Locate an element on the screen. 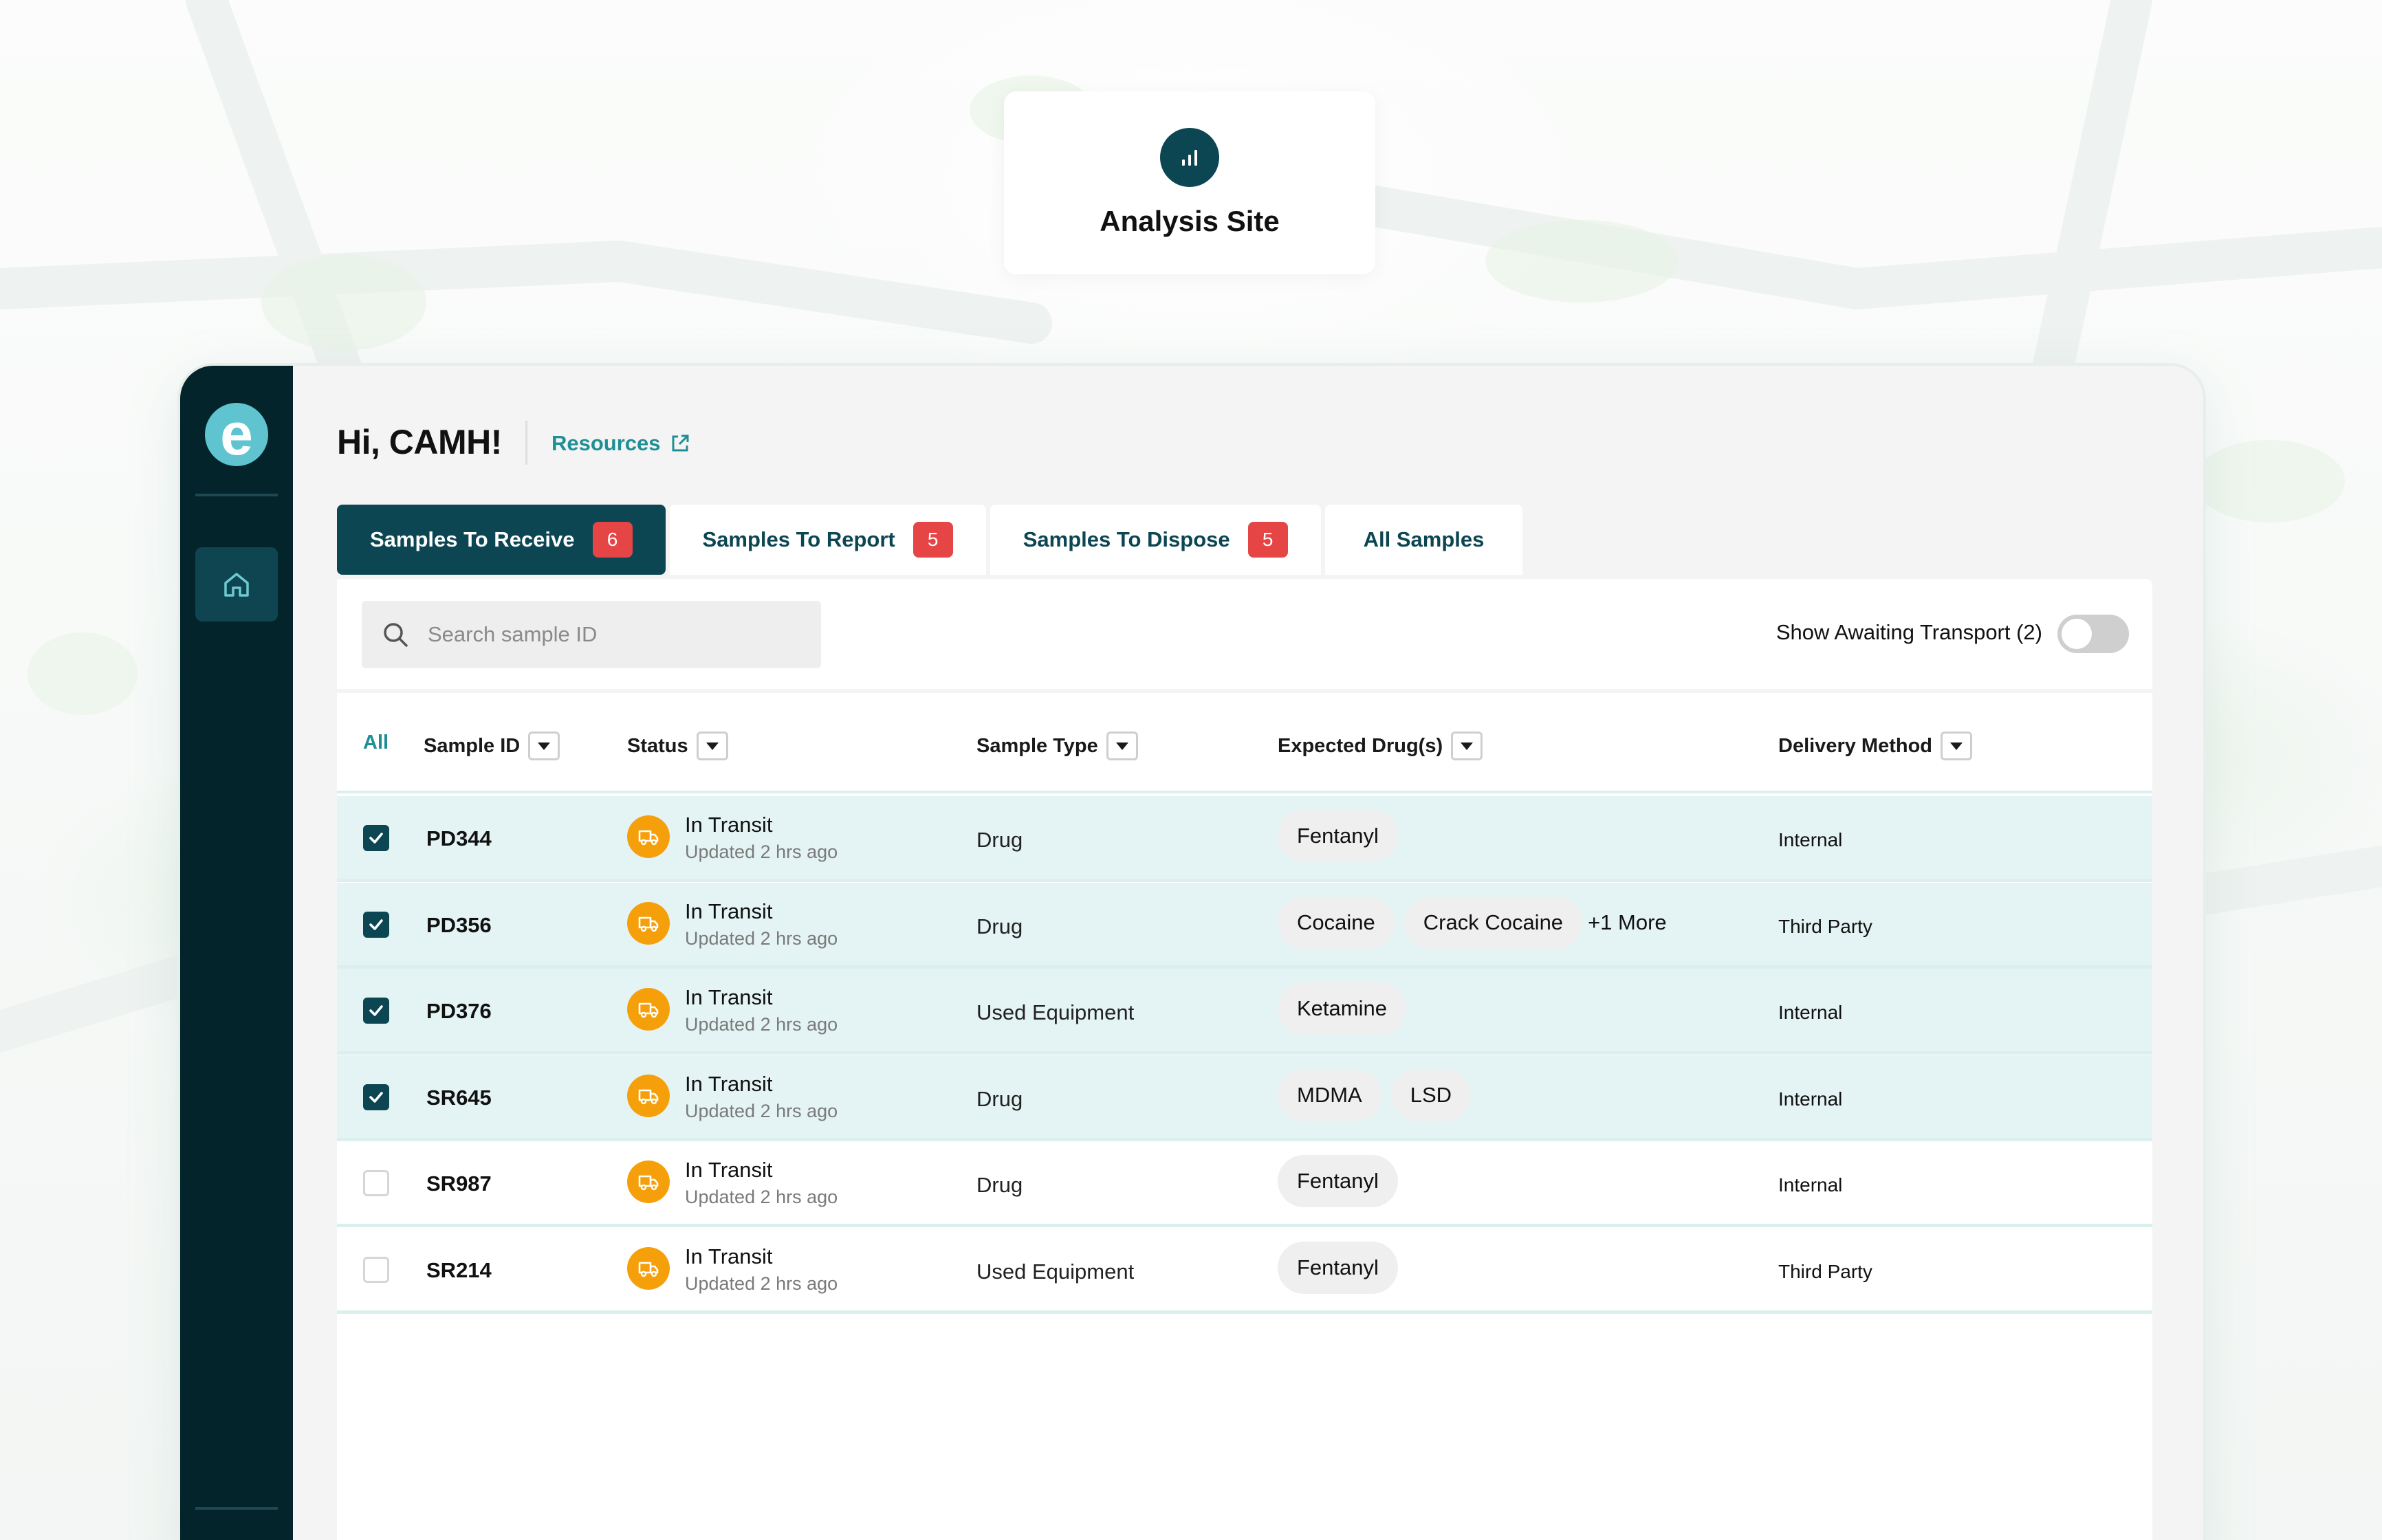 This screenshot has height=1540, width=2382. drug-chip: MDMA is located at coordinates (1329, 1094).